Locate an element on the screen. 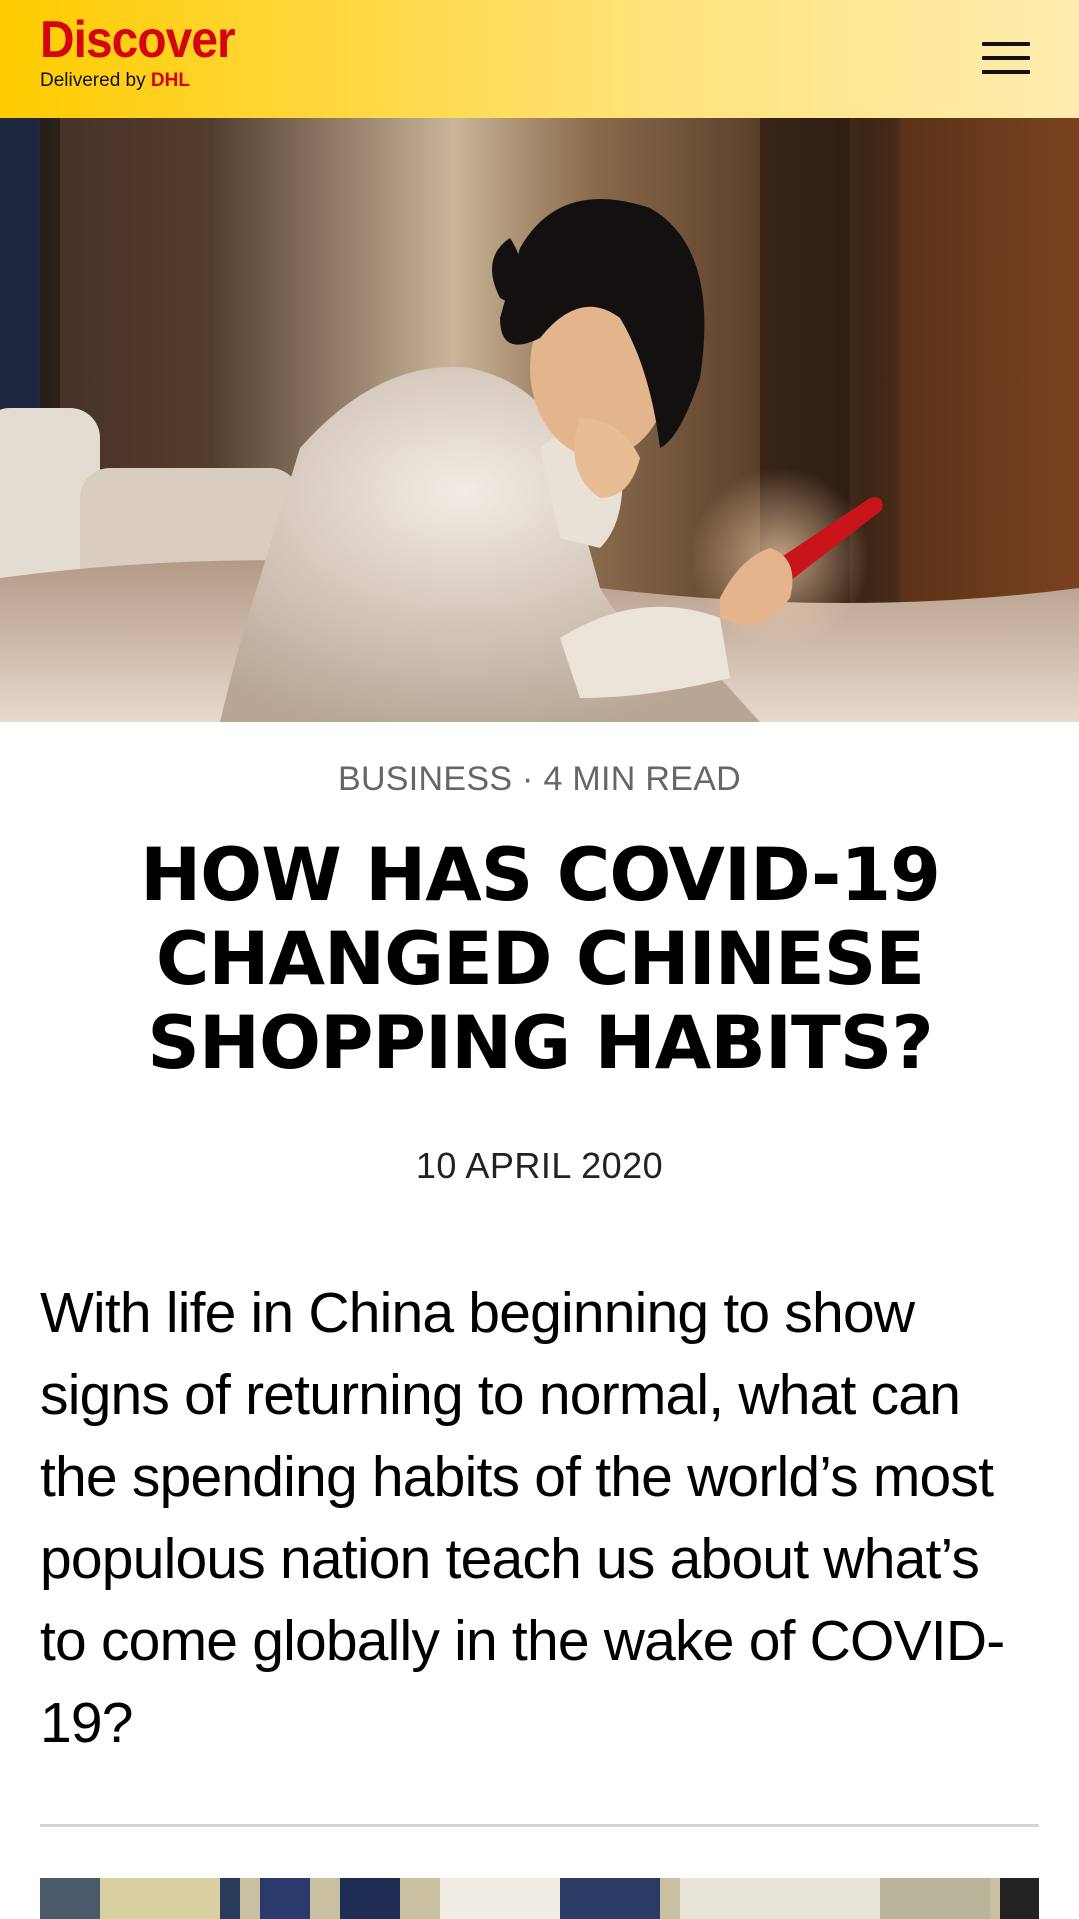 This screenshot has height=1919, width=1079. article-category: BUSINESS is located at coordinates (425, 779).